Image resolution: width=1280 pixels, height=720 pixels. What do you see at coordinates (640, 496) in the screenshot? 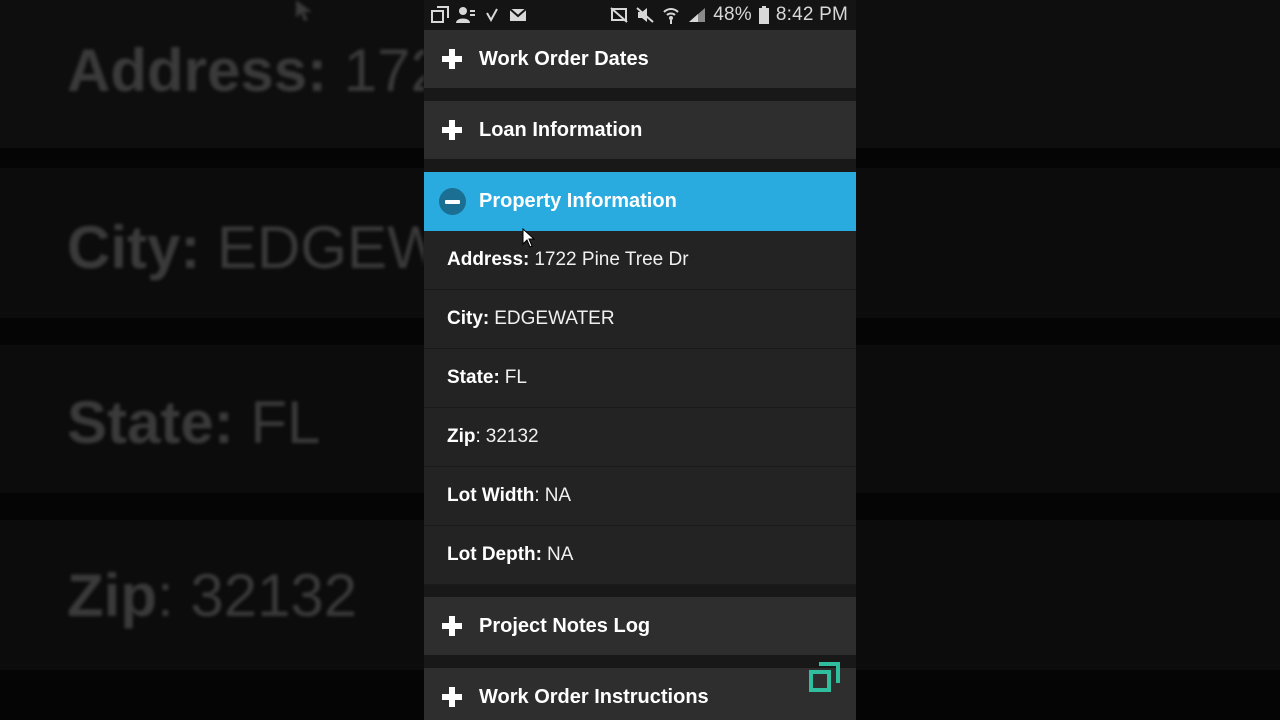
I see `property-lot-width-row: Lot Width: NA` at bounding box center [640, 496].